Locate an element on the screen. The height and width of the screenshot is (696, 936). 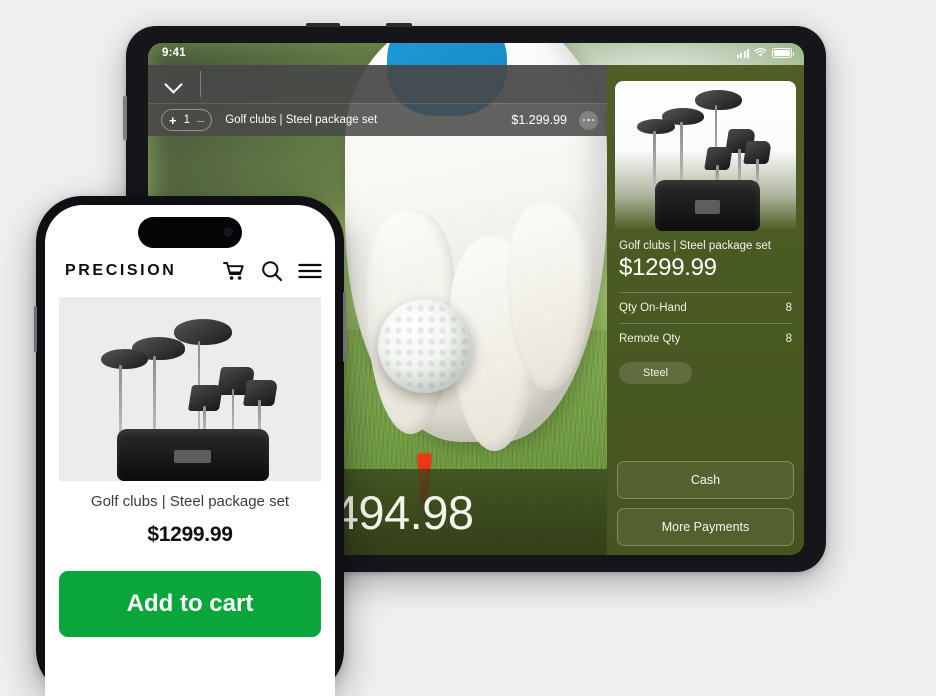
dynamic-island is located at coordinates (190, 232).